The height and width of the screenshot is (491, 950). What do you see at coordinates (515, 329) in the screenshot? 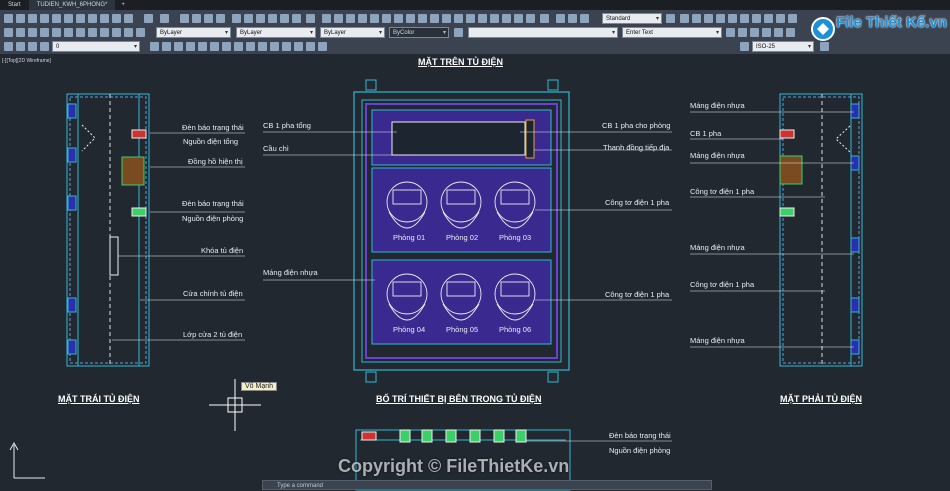
I see `room-label-5: Phòng 06` at bounding box center [515, 329].